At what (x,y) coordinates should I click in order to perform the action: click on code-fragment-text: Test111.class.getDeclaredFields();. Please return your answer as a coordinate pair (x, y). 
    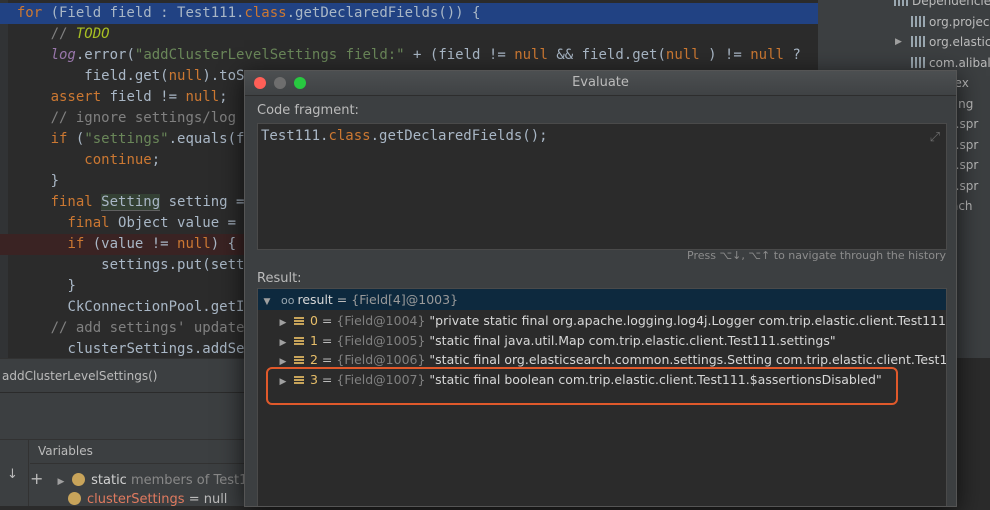
    Looking at the image, I should click on (404, 136).